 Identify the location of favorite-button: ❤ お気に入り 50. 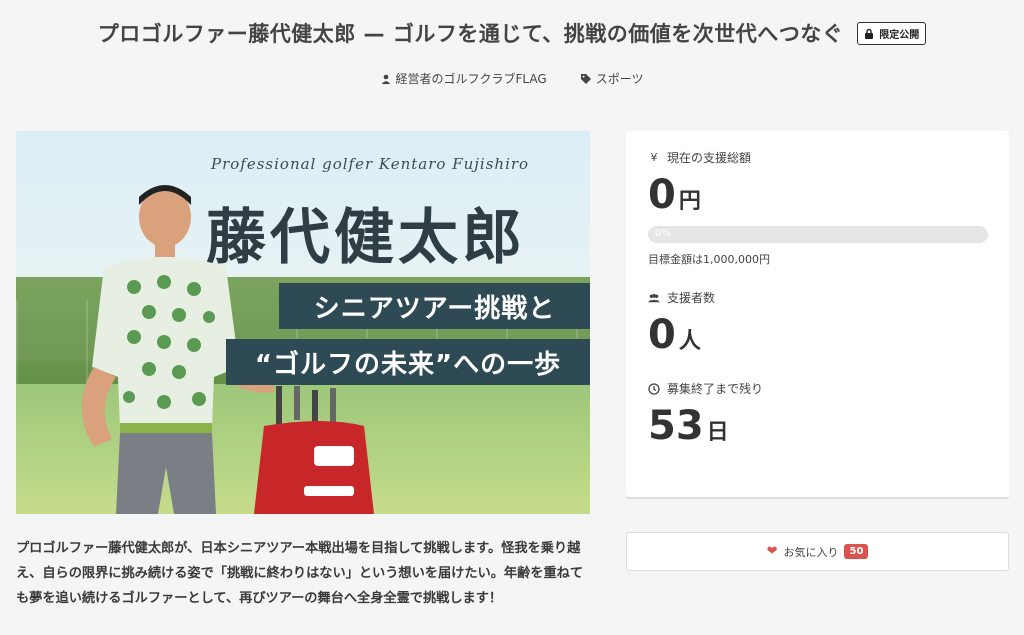
(817, 551).